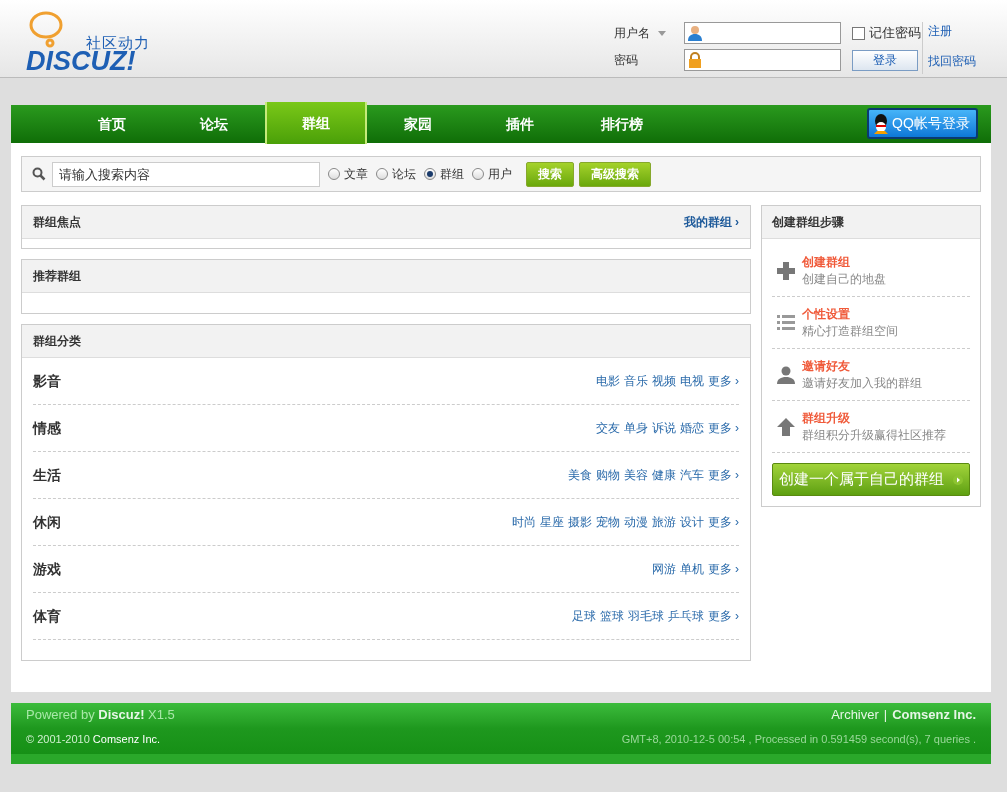 The height and width of the screenshot is (792, 1007). What do you see at coordinates (632, 33) in the screenshot?
I see `username-label: 用户名` at bounding box center [632, 33].